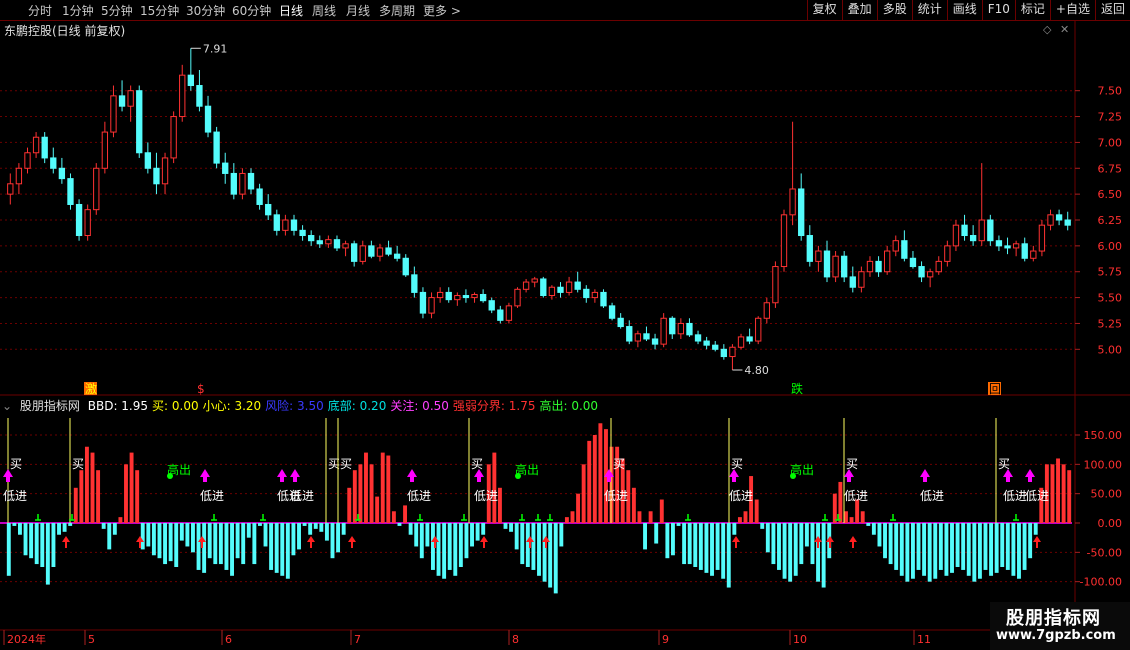 This screenshot has width=1130, height=650. I want to click on high-price-label: 7.91, so click(215, 48).